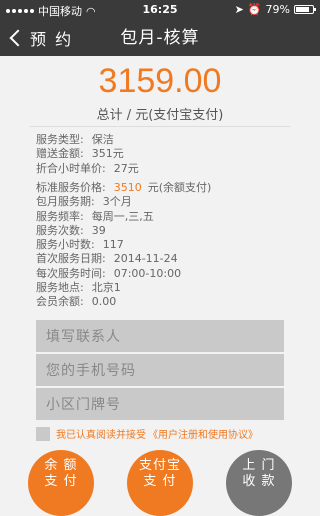  Describe the element at coordinates (160, 126) in the screenshot. I see `divider` at that location.